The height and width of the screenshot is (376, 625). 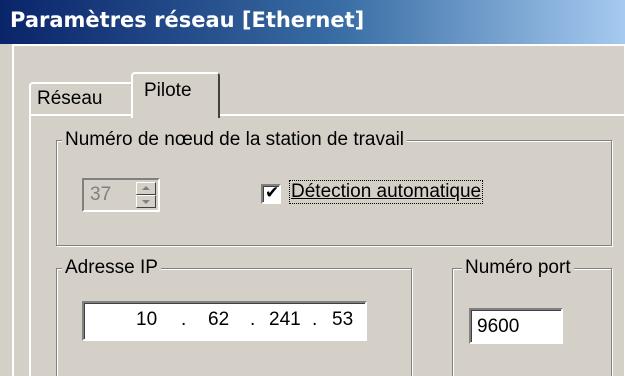 What do you see at coordinates (187, 20) in the screenshot?
I see `window-title: Paramètres réseau [Ethernet]` at bounding box center [187, 20].